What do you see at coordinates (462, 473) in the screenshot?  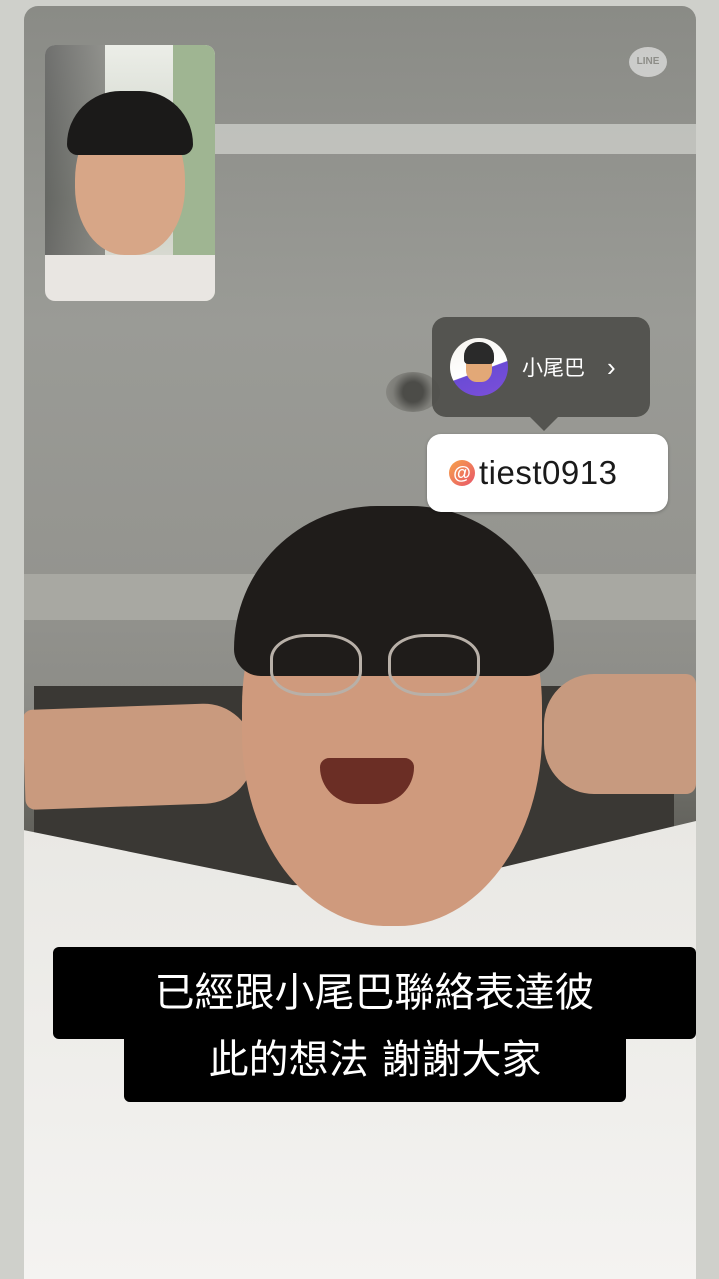 I see `threads-icon: @` at bounding box center [462, 473].